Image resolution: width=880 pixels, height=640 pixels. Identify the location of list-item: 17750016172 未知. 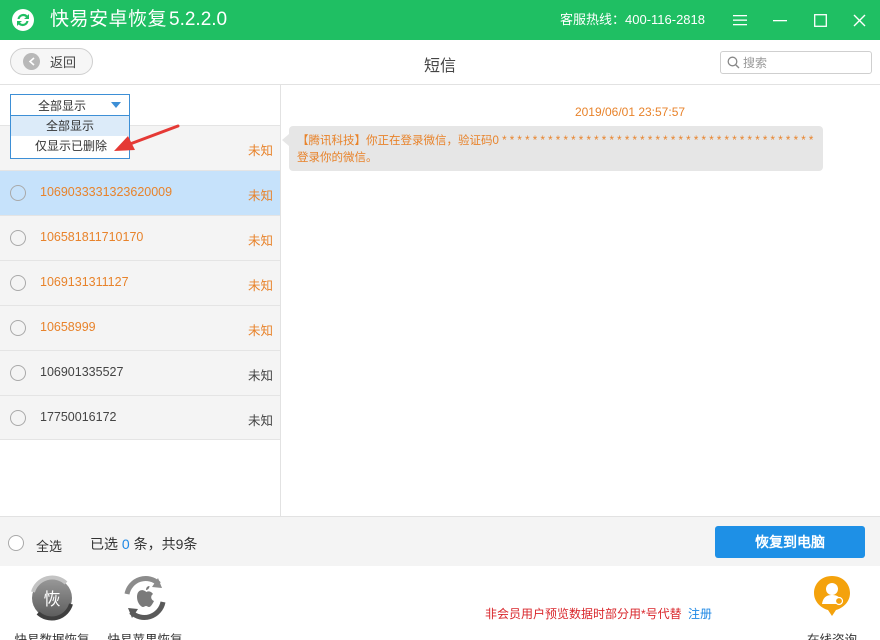
(140, 417).